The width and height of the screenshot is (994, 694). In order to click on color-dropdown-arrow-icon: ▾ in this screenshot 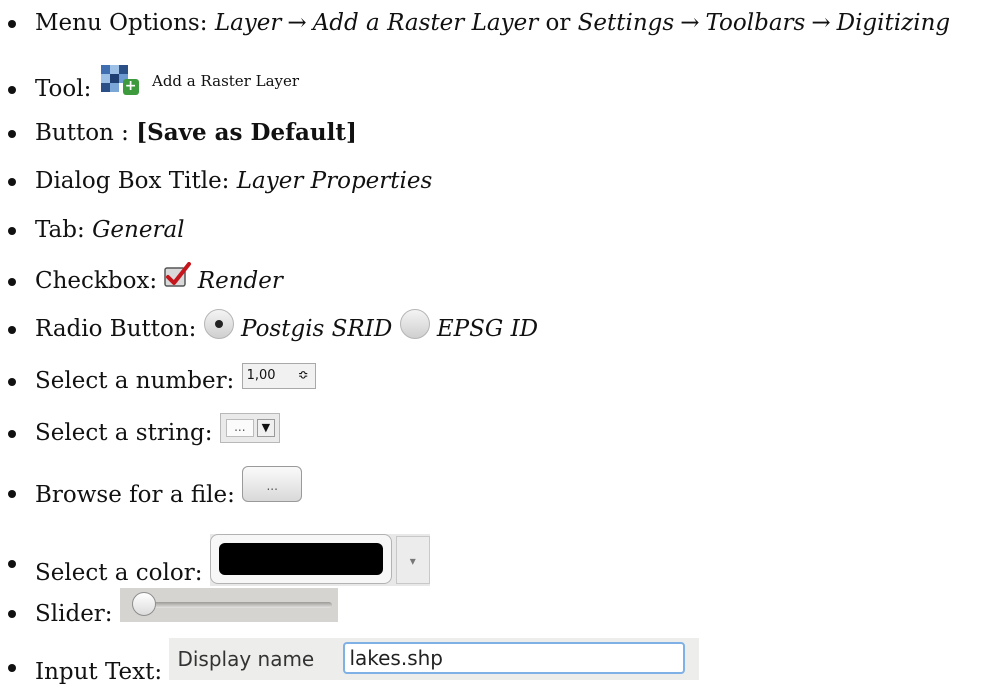, I will do `click(412, 560)`.